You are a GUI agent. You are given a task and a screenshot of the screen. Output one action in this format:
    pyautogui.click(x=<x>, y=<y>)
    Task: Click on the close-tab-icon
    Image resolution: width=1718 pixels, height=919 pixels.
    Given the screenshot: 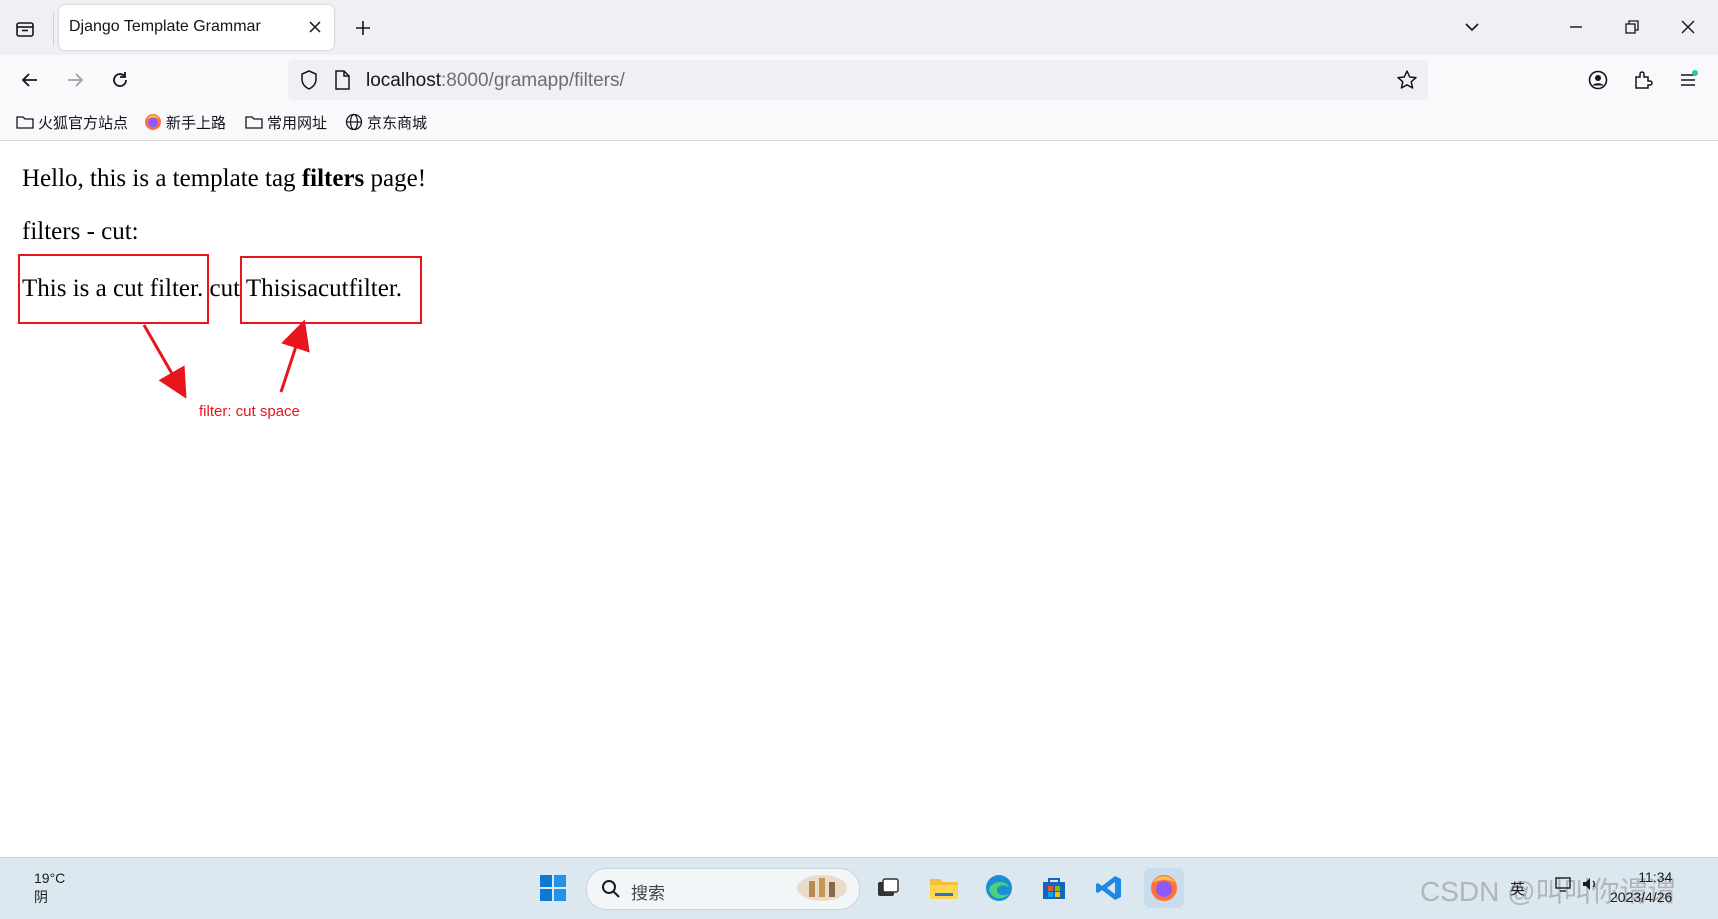 What is the action you would take?
    pyautogui.click(x=315, y=27)
    